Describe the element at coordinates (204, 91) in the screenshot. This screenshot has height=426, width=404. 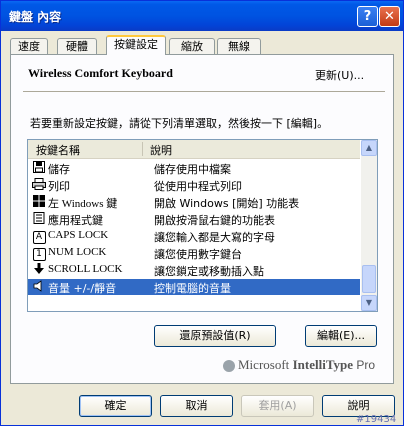
I see `separator` at that location.